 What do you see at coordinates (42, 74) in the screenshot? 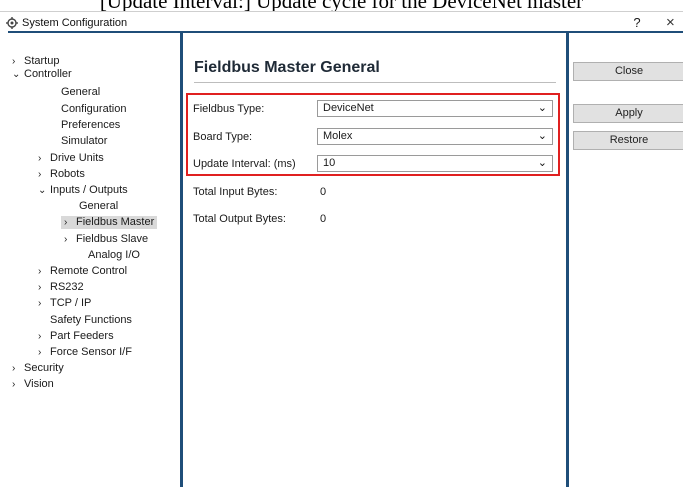
I see `tree-item-controller: ⌄ Controller` at bounding box center [42, 74].